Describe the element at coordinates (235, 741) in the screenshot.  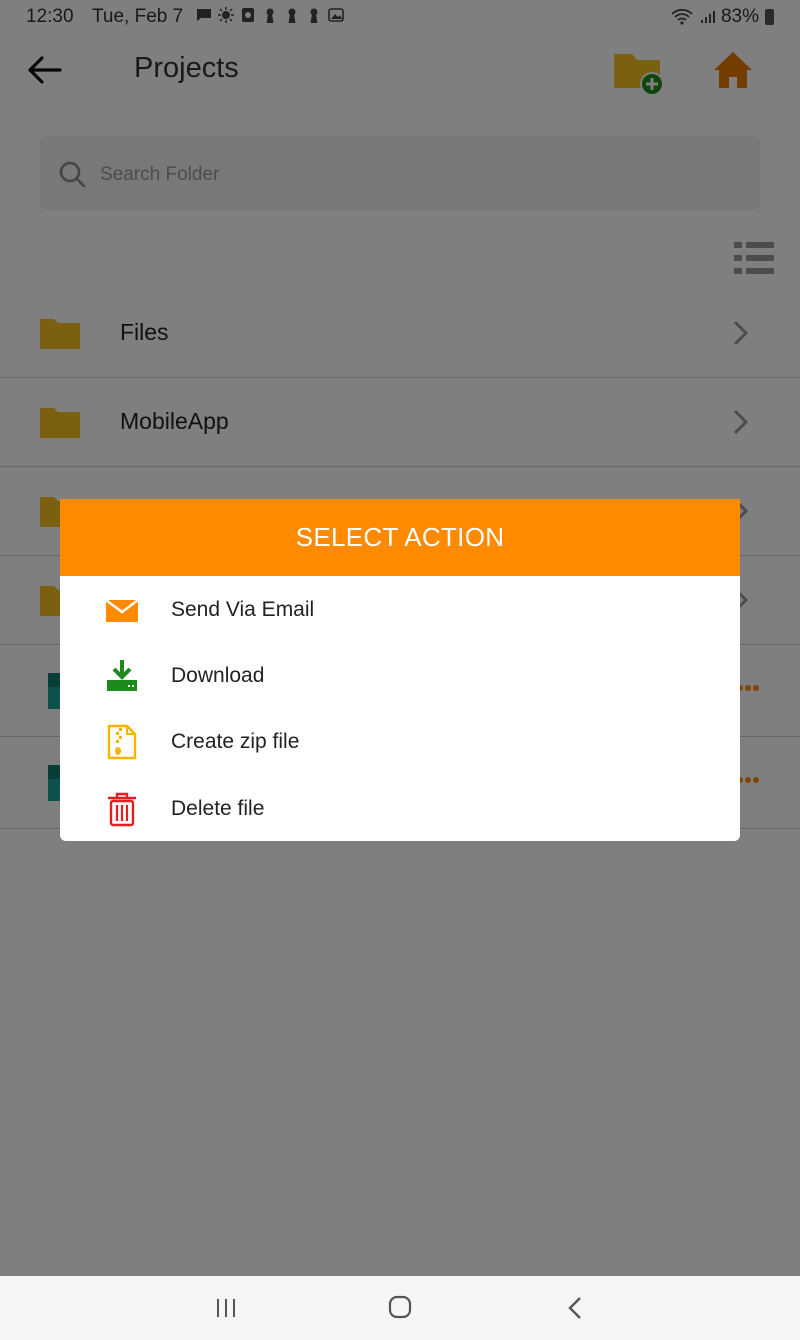
I see `action-label: Create zip file` at that location.